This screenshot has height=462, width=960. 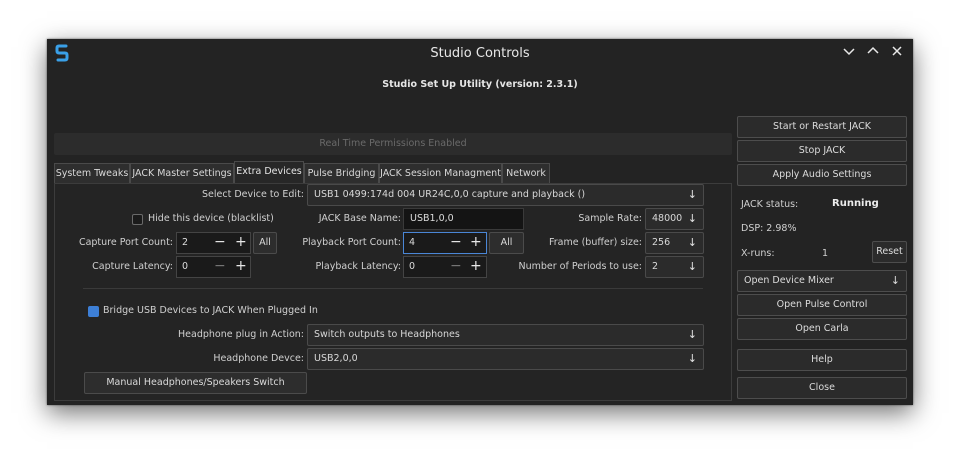 I want to click on capture-latency-value: 0, so click(x=185, y=266).